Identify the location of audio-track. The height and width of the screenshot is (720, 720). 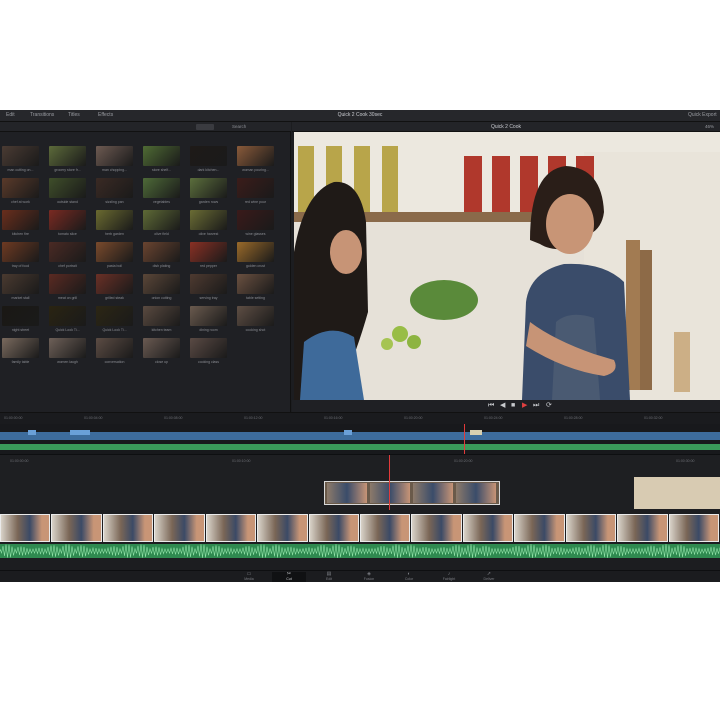
(360, 551).